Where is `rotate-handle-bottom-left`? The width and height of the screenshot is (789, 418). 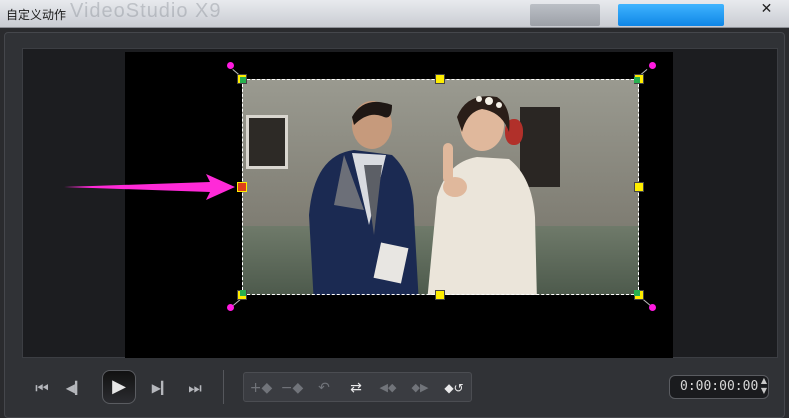 rotate-handle-bottom-left is located at coordinates (230, 307).